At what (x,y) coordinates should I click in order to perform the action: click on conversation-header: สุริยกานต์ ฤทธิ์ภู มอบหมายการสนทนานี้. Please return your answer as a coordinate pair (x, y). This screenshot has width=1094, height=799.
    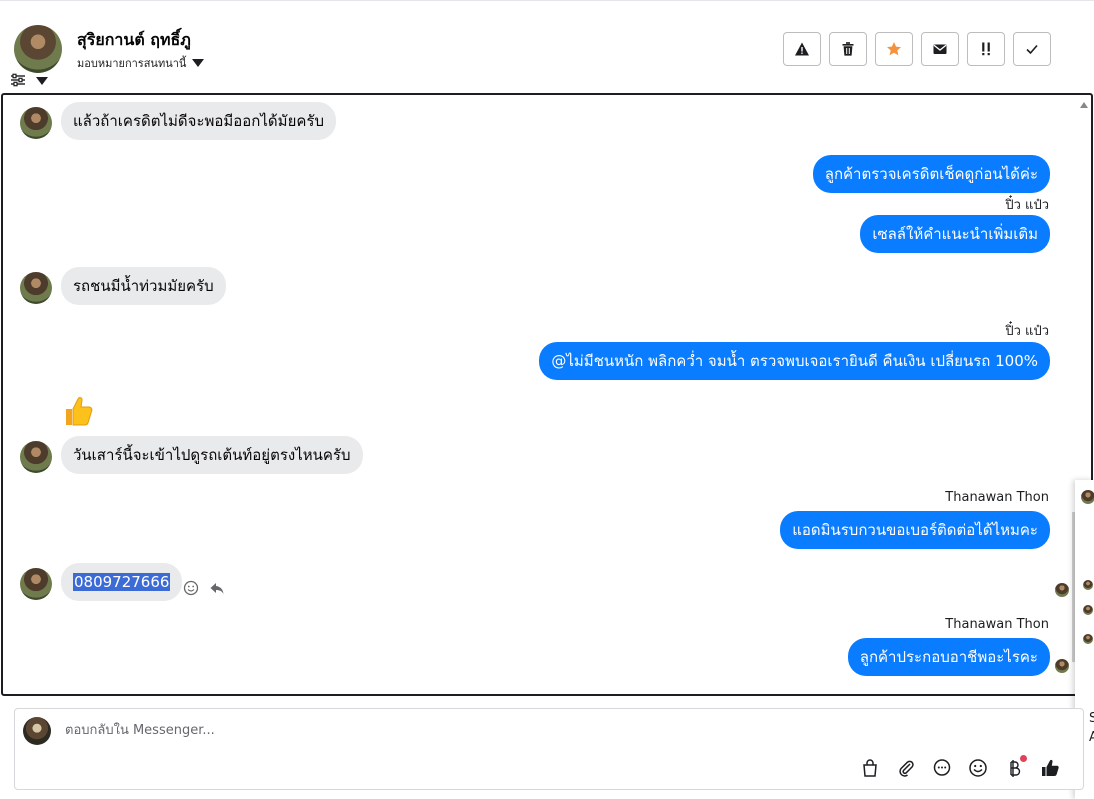
    Looking at the image, I should click on (547, 49).